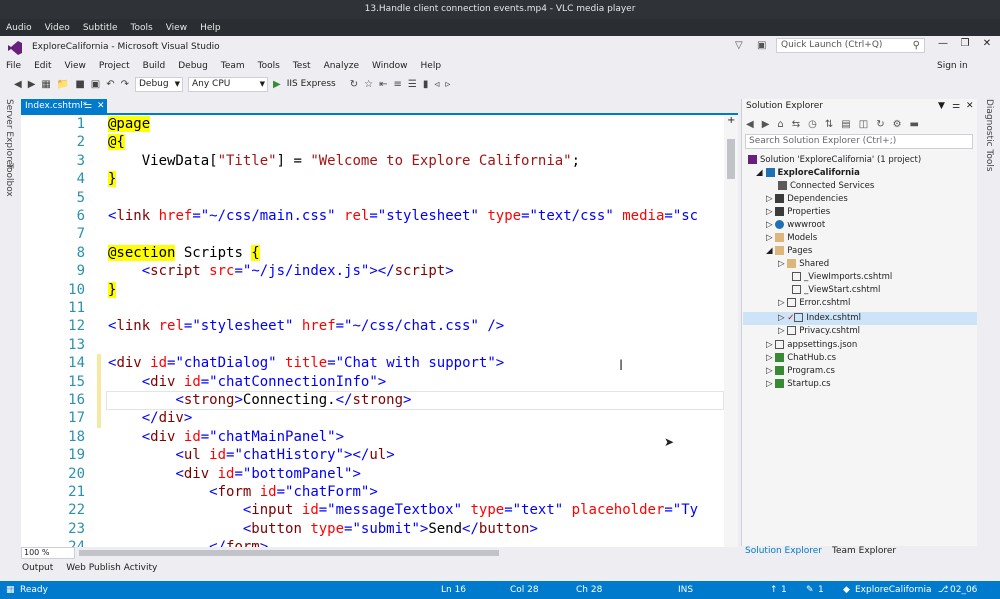 Image resolution: width=1000 pixels, height=599 pixels. Describe the element at coordinates (943, 43) in the screenshot. I see `minimize-icon: —` at that location.